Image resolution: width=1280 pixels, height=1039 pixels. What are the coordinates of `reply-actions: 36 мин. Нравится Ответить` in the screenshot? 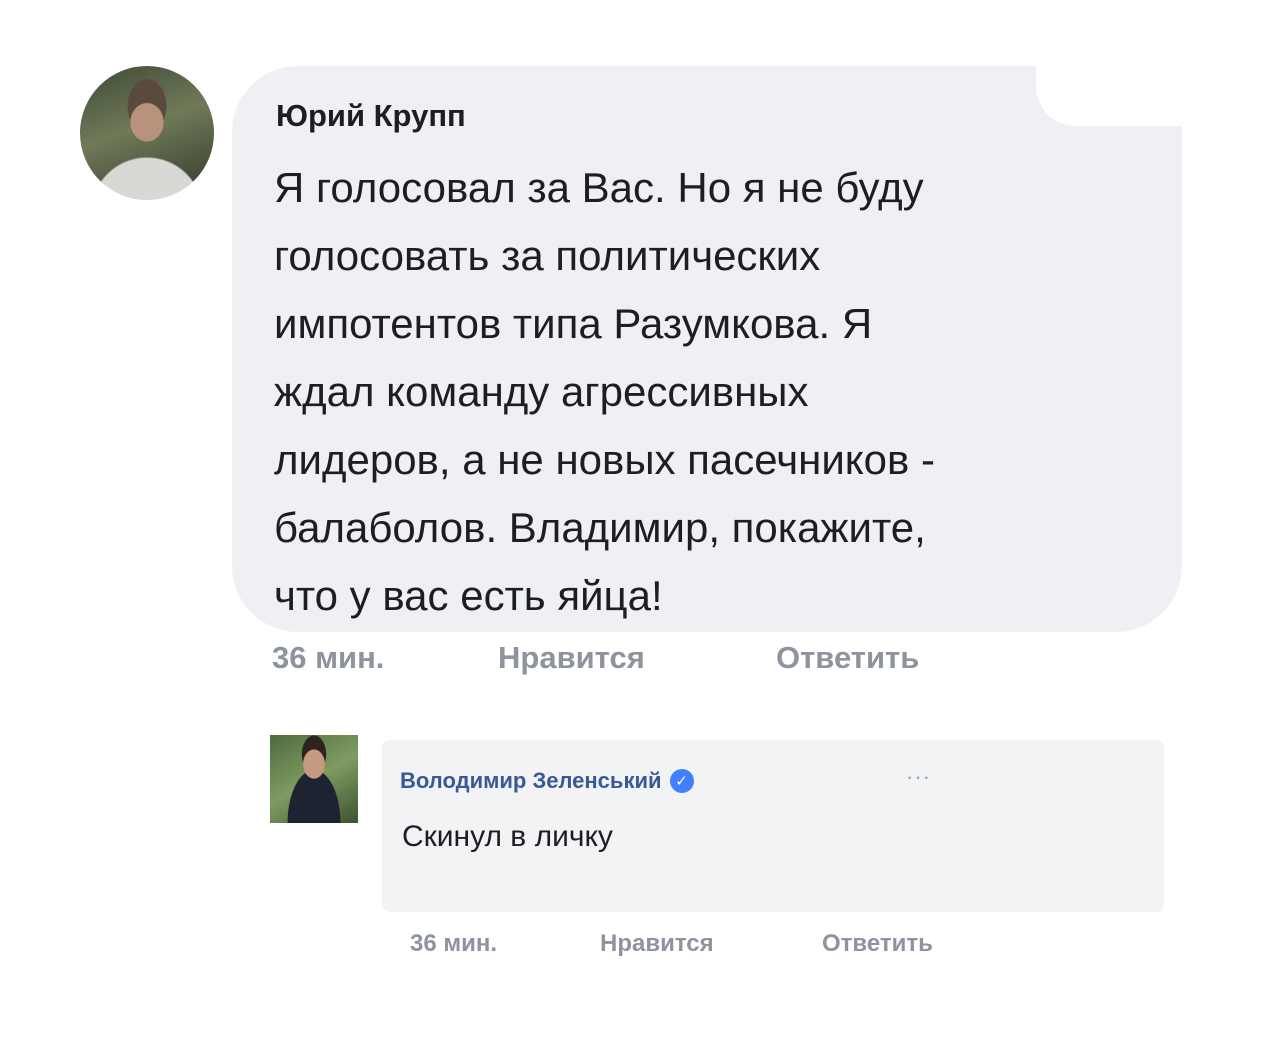 It's located at (671, 944).